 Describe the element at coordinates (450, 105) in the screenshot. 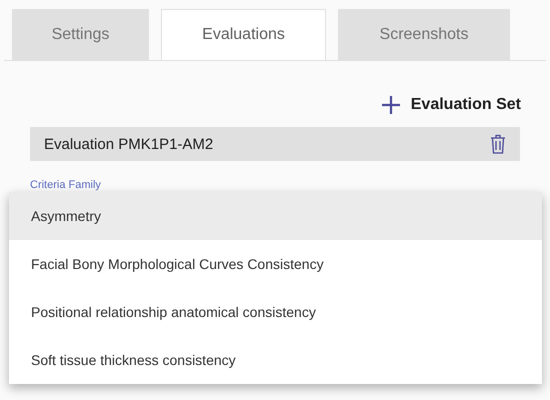

I see `add-evaluation-set-button: Evaluation Set` at that location.